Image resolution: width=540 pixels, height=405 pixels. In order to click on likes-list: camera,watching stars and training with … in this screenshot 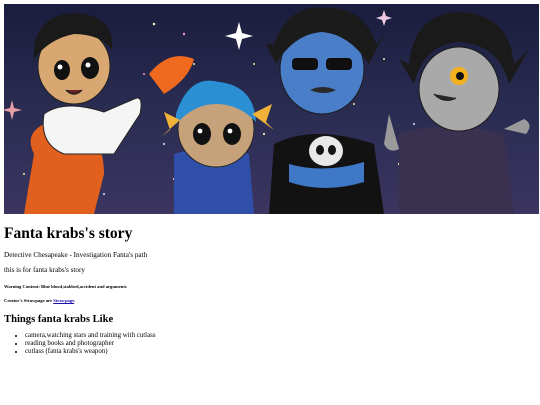, I will do `click(269, 343)`.